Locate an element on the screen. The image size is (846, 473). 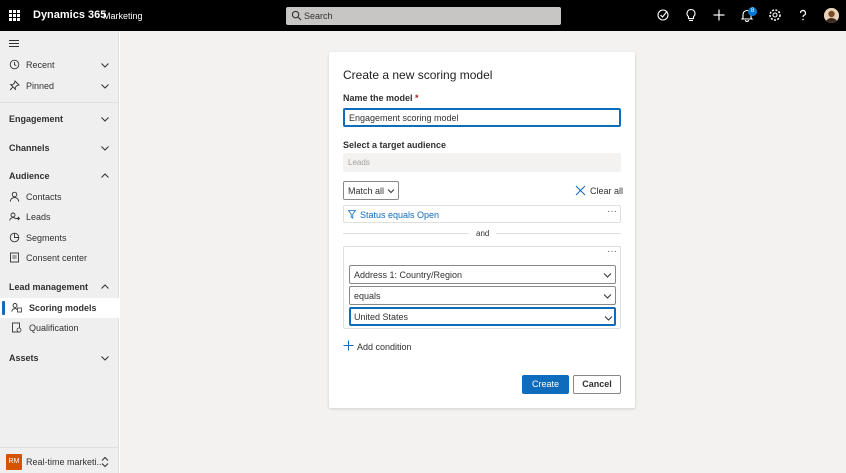
search-box: Search is located at coordinates (423, 16).